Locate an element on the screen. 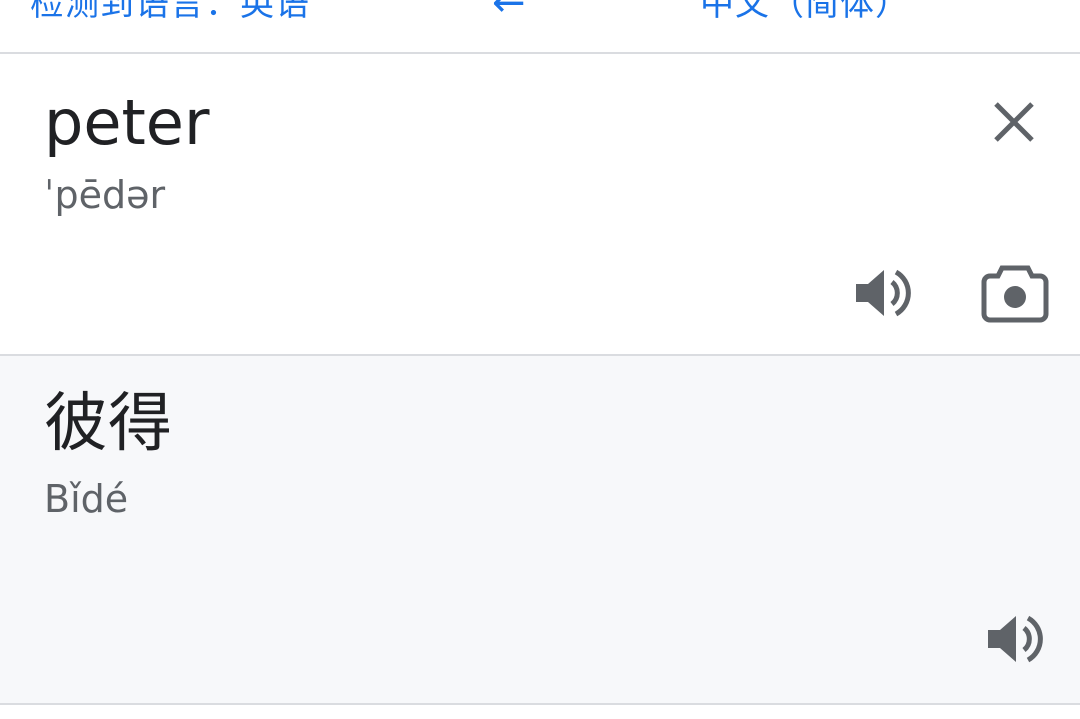  target-language-button: 中文（简体） is located at coordinates (805, 12).